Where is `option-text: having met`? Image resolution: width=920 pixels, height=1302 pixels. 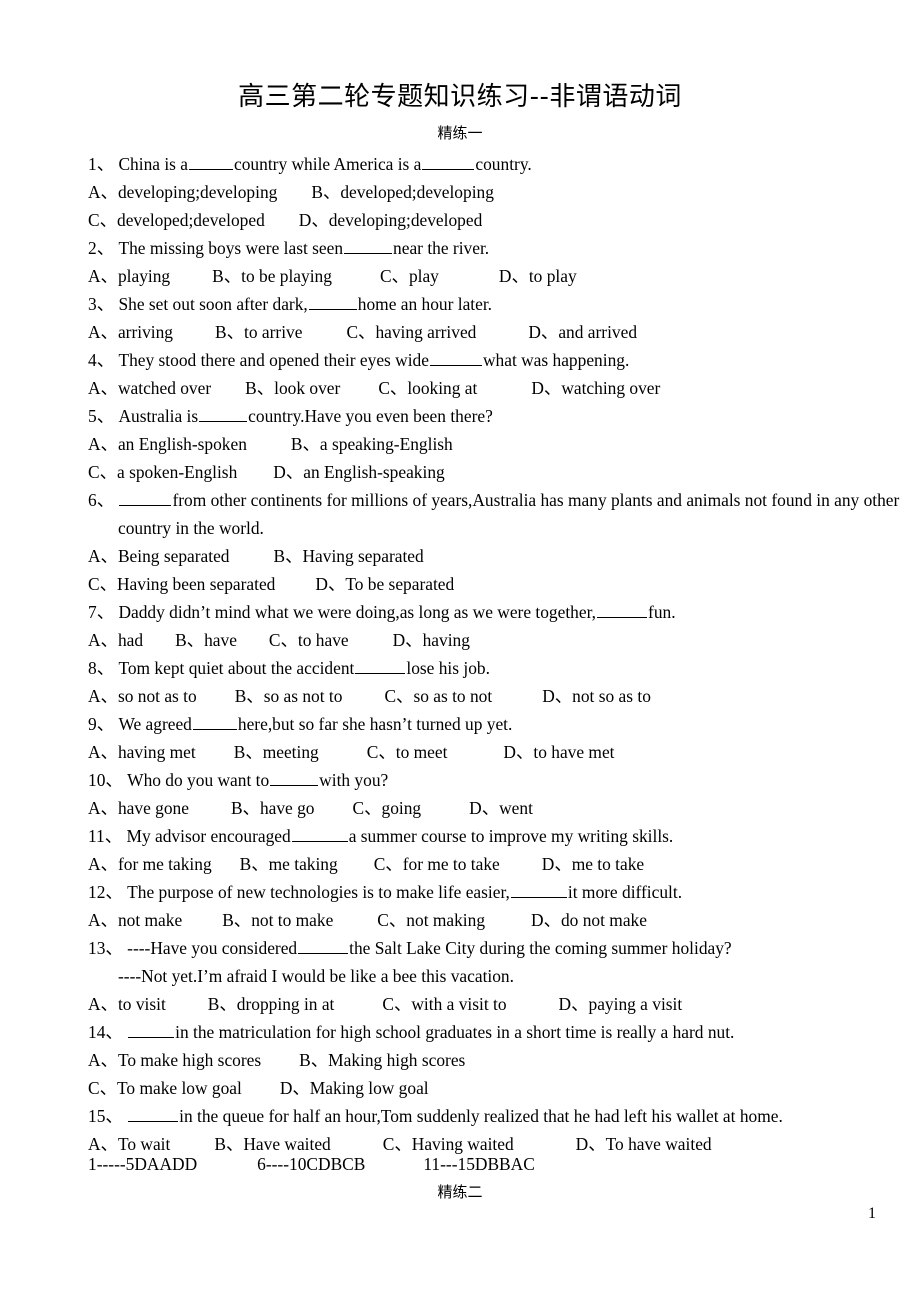
option-text: having met is located at coordinates (156, 752).